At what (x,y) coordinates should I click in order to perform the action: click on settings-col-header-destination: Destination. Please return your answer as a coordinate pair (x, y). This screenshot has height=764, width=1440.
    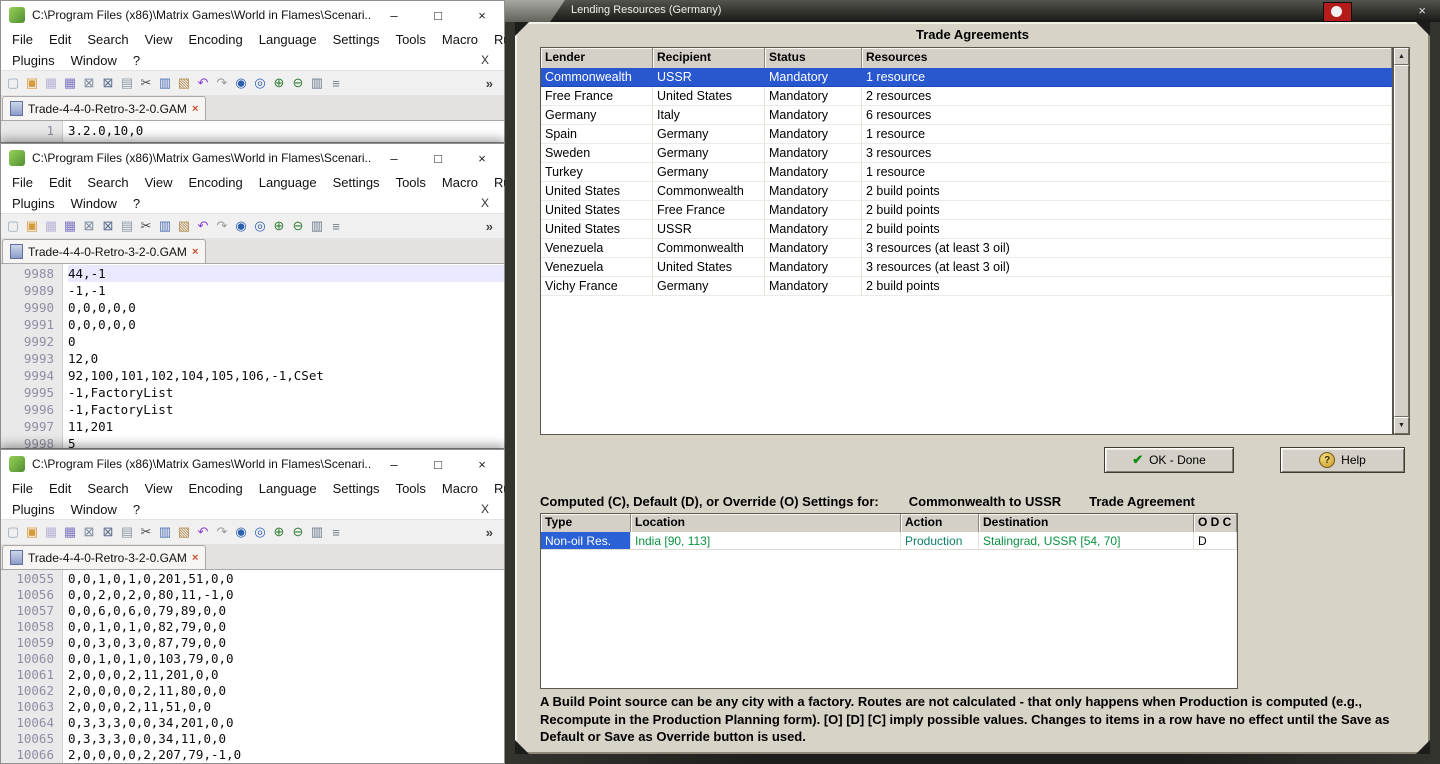
    Looking at the image, I should click on (1086, 523).